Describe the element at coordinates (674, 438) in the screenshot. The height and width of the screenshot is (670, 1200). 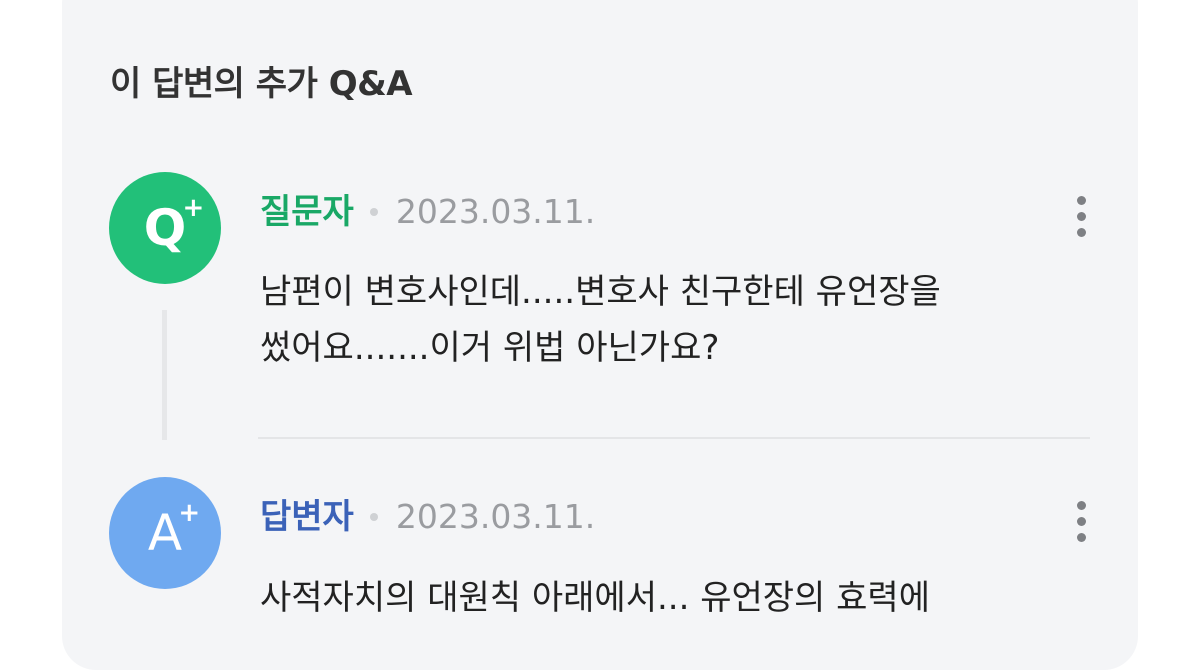
I see `divider` at that location.